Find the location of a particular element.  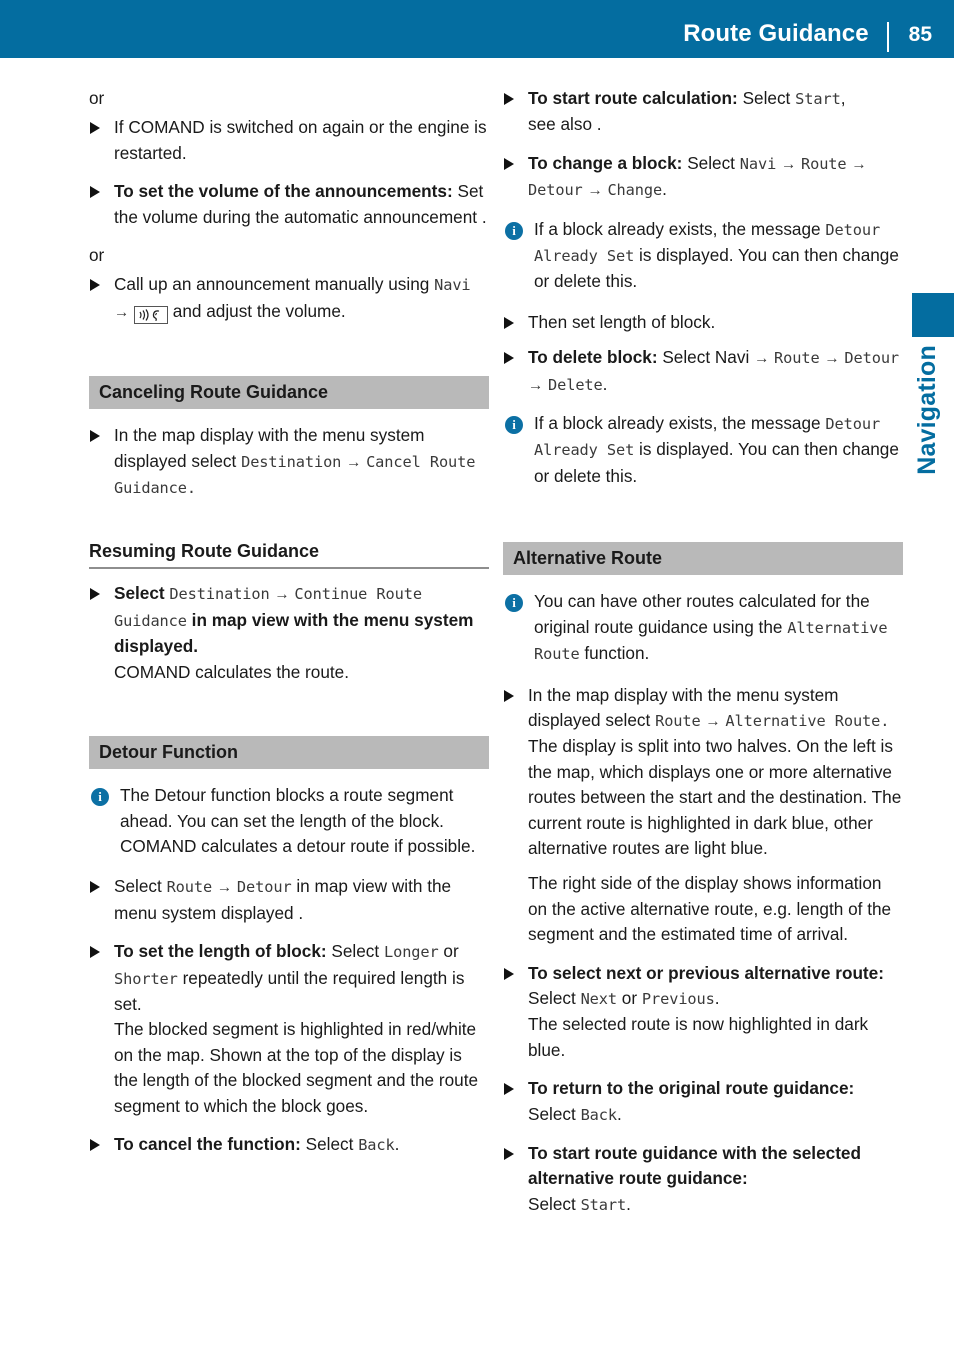

header-inner: Route Guidance 85 is located at coordinates (818, 40).